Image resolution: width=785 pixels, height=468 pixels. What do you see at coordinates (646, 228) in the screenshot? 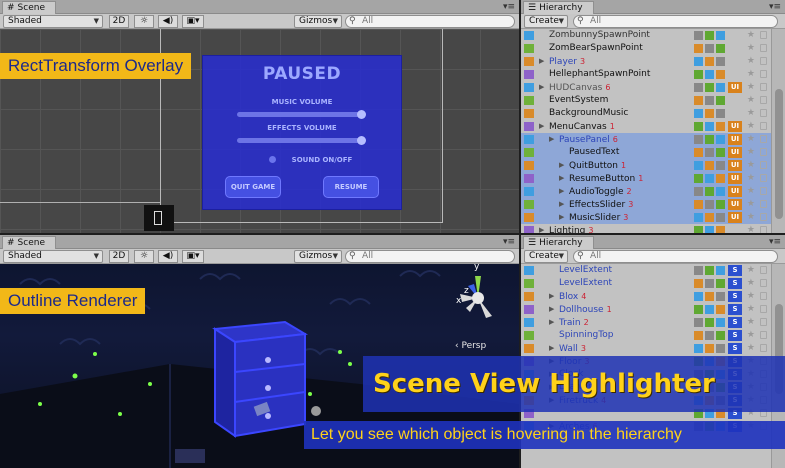
I see `hierarchy-row: ▶ Lighting 3 ★` at bounding box center [646, 228].